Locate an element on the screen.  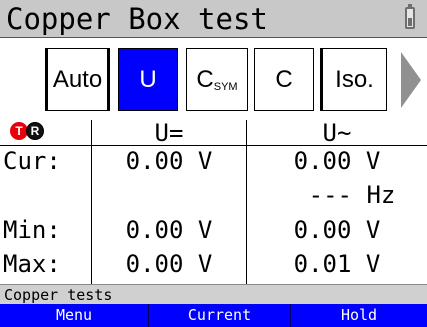
tab-c-sym: C SYM is located at coordinates (217, 79).